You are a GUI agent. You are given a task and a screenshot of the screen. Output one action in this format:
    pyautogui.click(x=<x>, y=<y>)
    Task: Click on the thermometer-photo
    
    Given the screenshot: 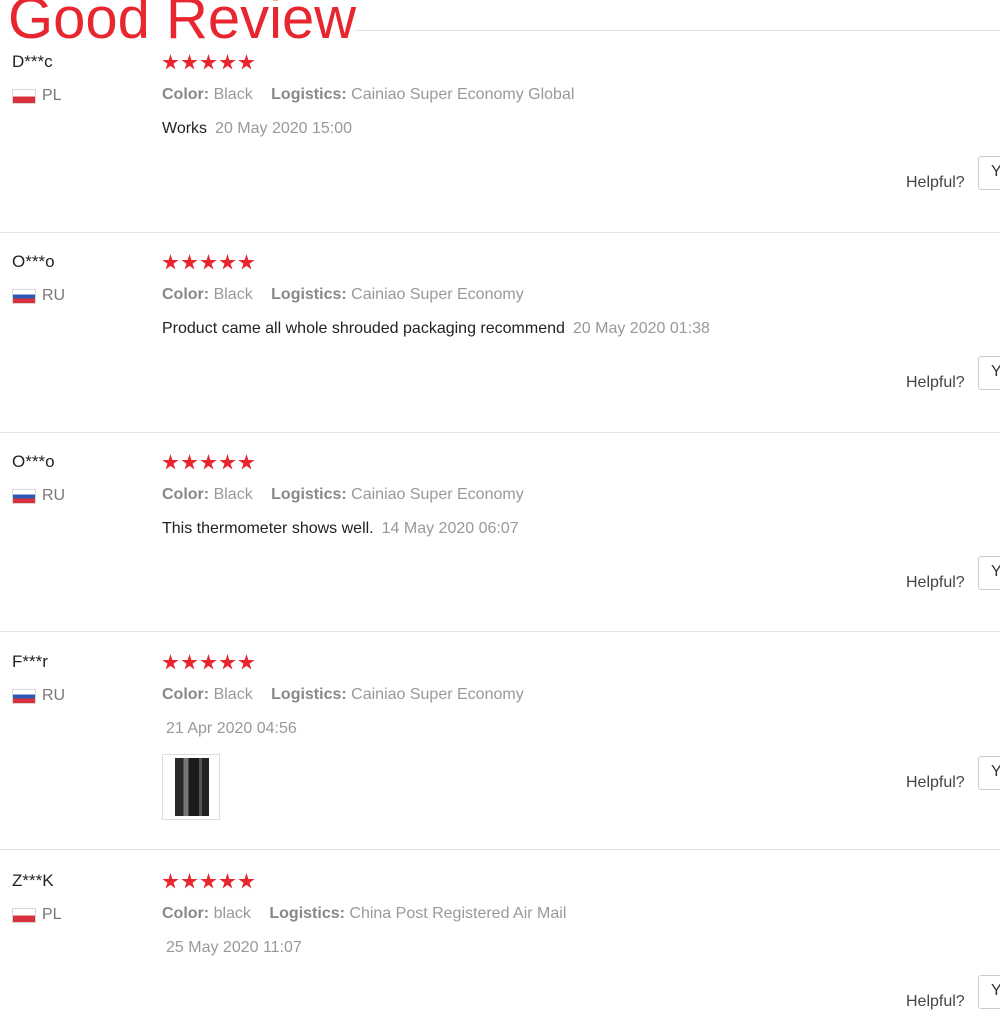 What is the action you would take?
    pyautogui.click(x=192, y=787)
    